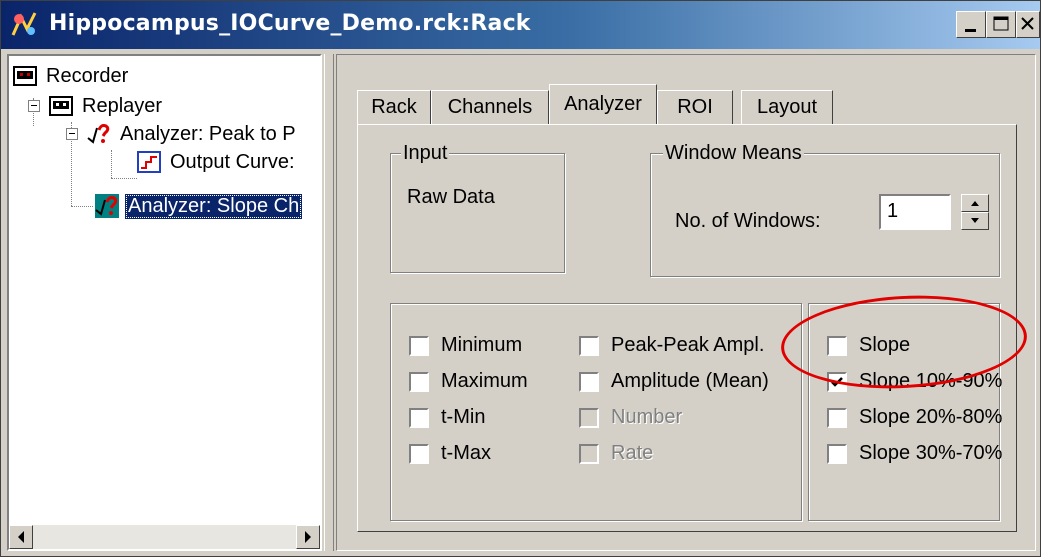  I want to click on panel-splitter, so click(329, 302).